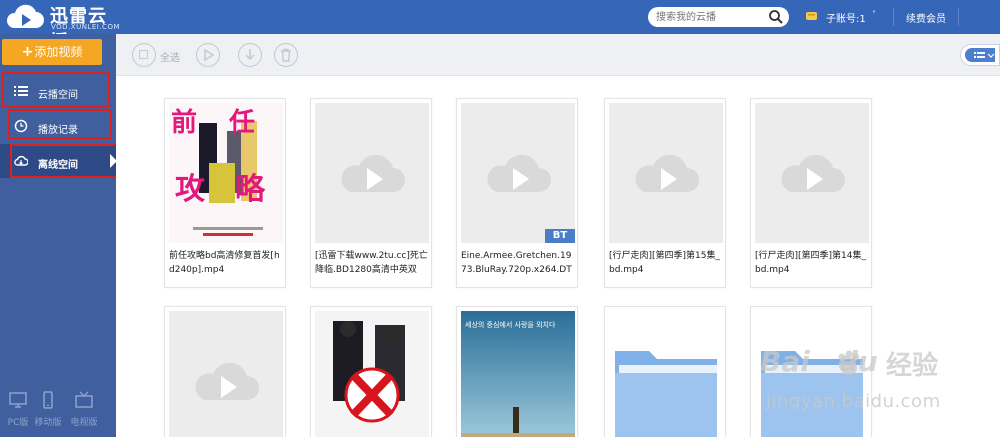 Image resolution: width=1000 pixels, height=437 pixels. Describe the element at coordinates (18, 400) in the screenshot. I see `monitor-icon` at that location.